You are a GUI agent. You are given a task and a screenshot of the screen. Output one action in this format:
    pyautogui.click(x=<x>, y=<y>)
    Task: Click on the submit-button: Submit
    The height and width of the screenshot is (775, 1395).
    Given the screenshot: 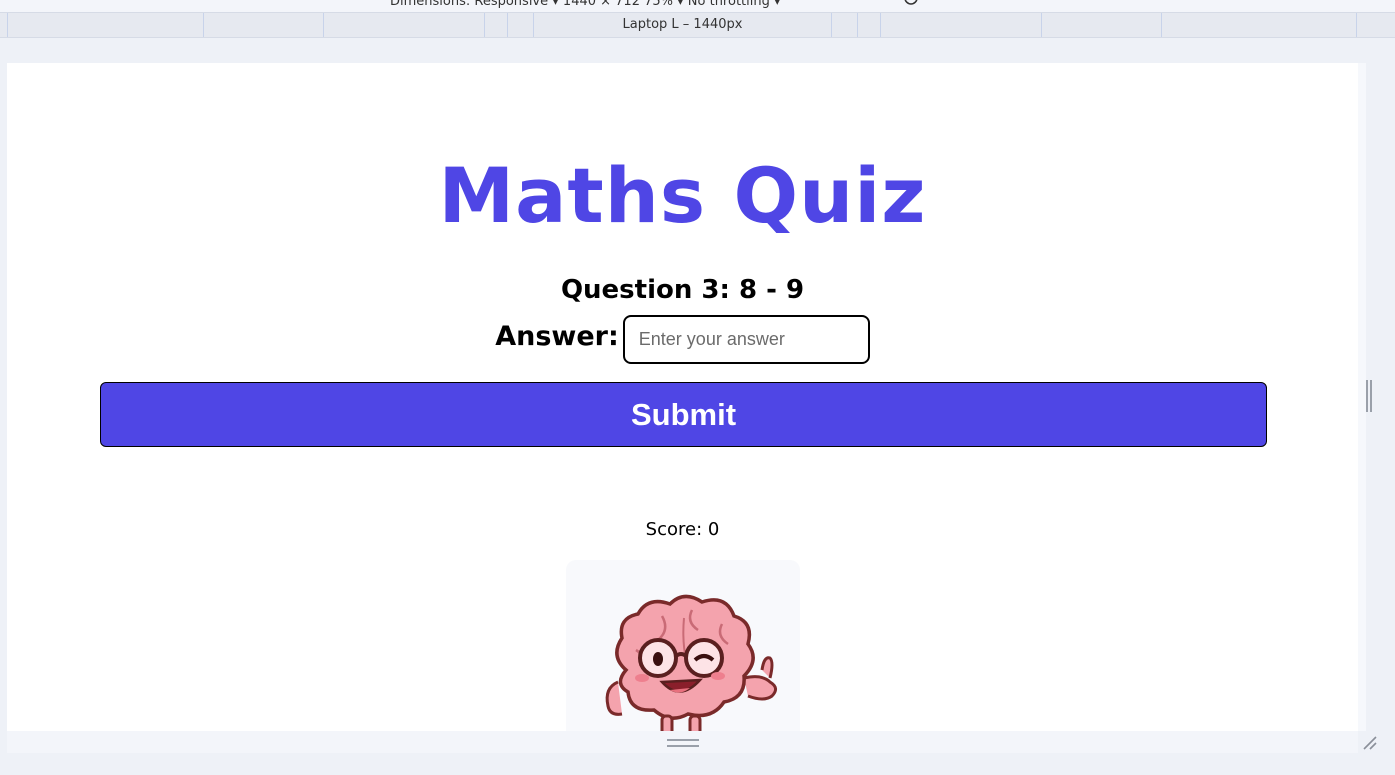 What is the action you would take?
    pyautogui.click(x=683, y=414)
    